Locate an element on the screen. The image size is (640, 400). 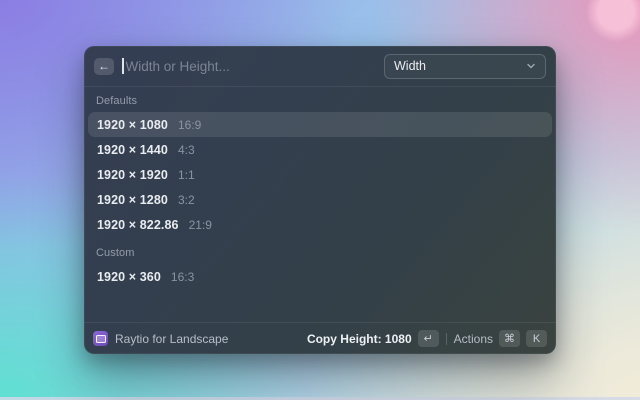
aspect-ratio-label: 21:9 is located at coordinates (200, 224).